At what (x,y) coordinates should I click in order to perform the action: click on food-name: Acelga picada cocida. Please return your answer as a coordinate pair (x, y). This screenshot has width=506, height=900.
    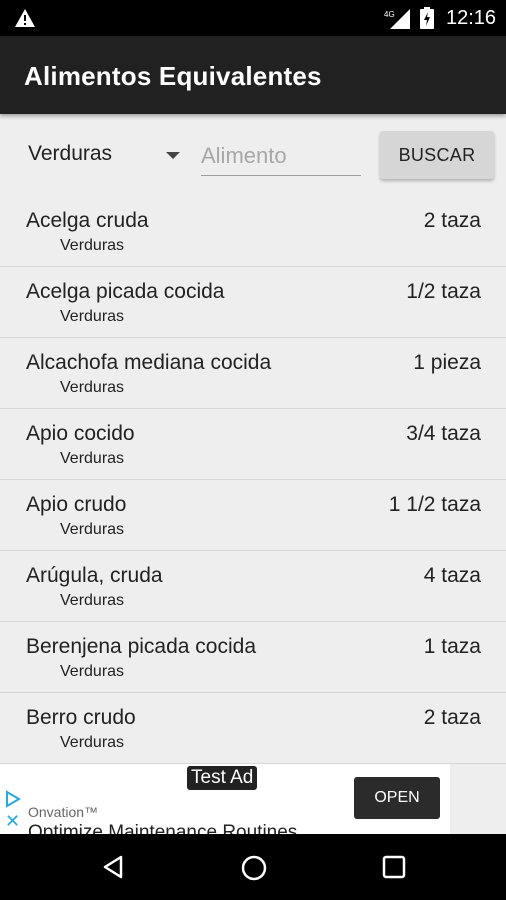
    Looking at the image, I should click on (125, 291).